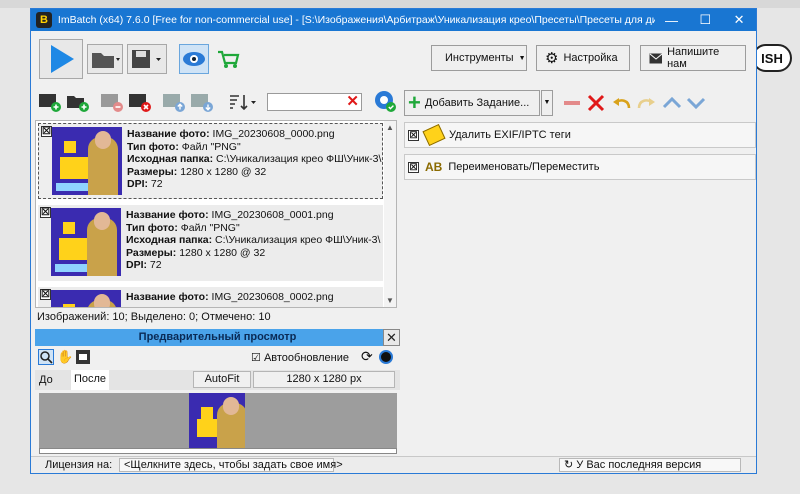  Describe the element at coordinates (174, 102) in the screenshot. I see `move-up-button` at that location.